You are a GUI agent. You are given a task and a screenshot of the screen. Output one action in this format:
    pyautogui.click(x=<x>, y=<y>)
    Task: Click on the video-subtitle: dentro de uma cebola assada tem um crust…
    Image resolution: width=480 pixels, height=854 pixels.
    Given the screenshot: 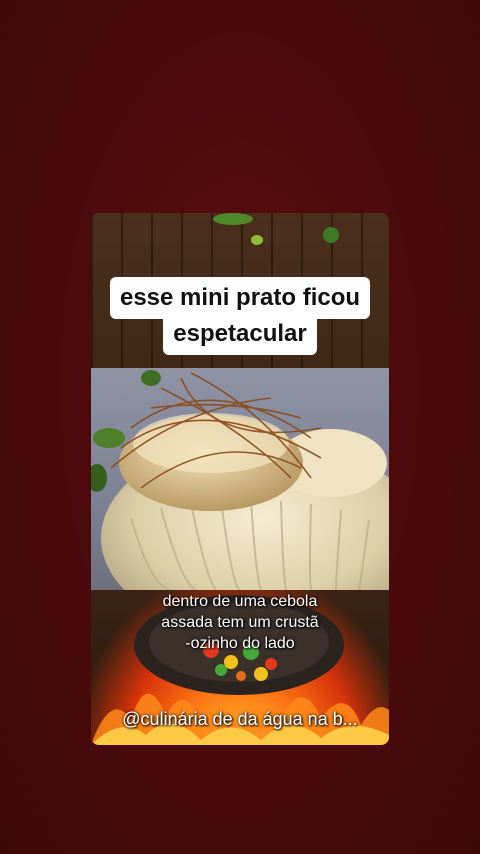 What is the action you would take?
    pyautogui.click(x=240, y=622)
    